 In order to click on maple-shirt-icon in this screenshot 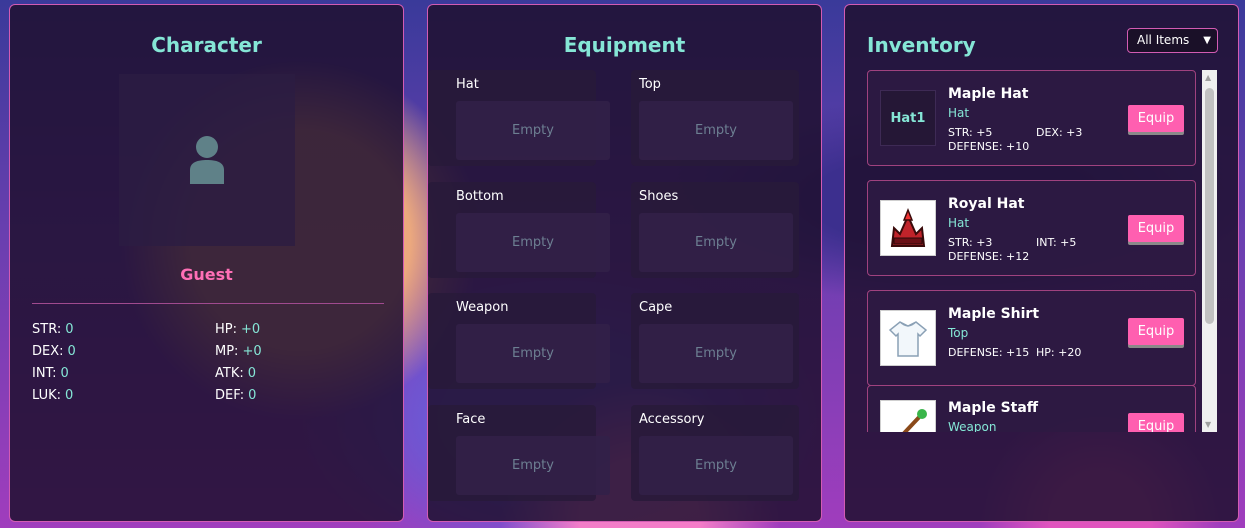, I will do `click(908, 338)`.